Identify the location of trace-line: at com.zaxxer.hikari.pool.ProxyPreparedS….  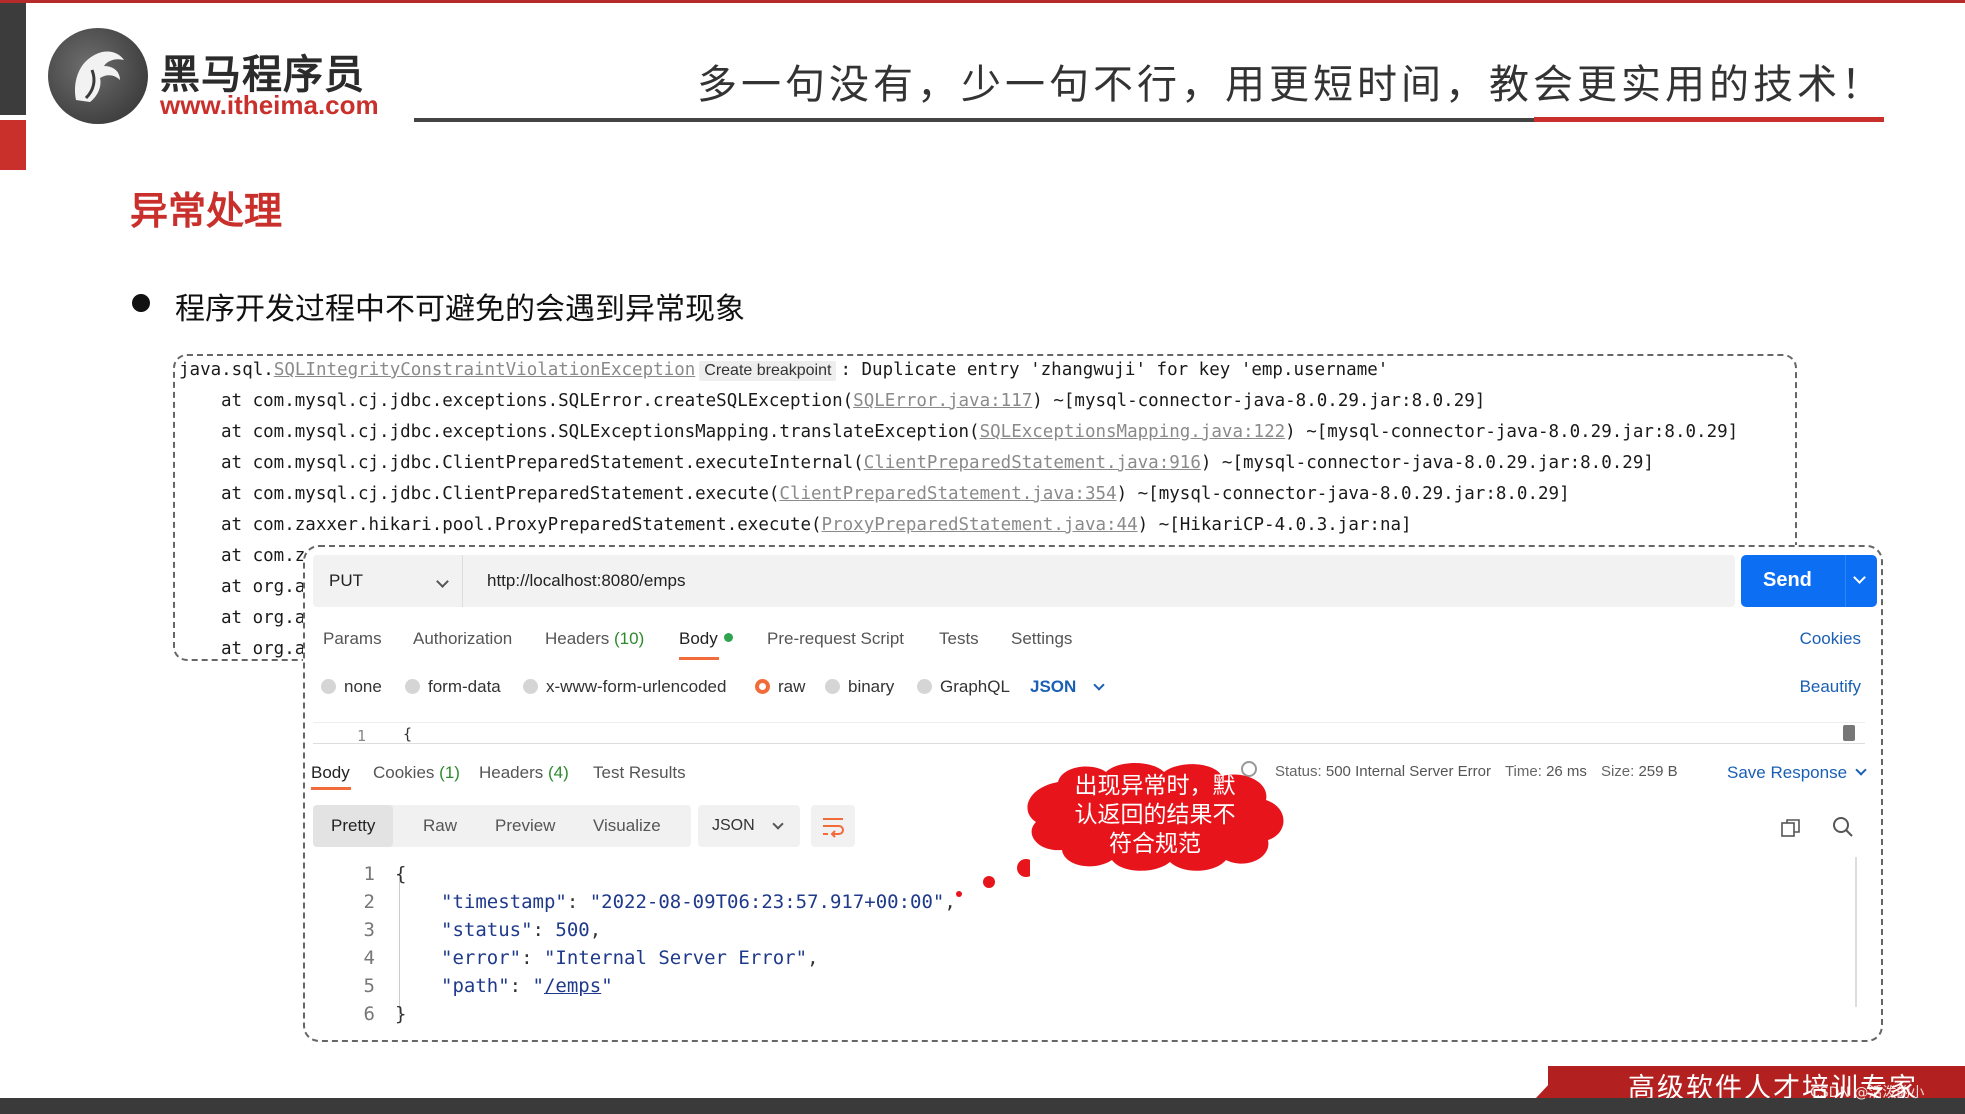
(816, 525).